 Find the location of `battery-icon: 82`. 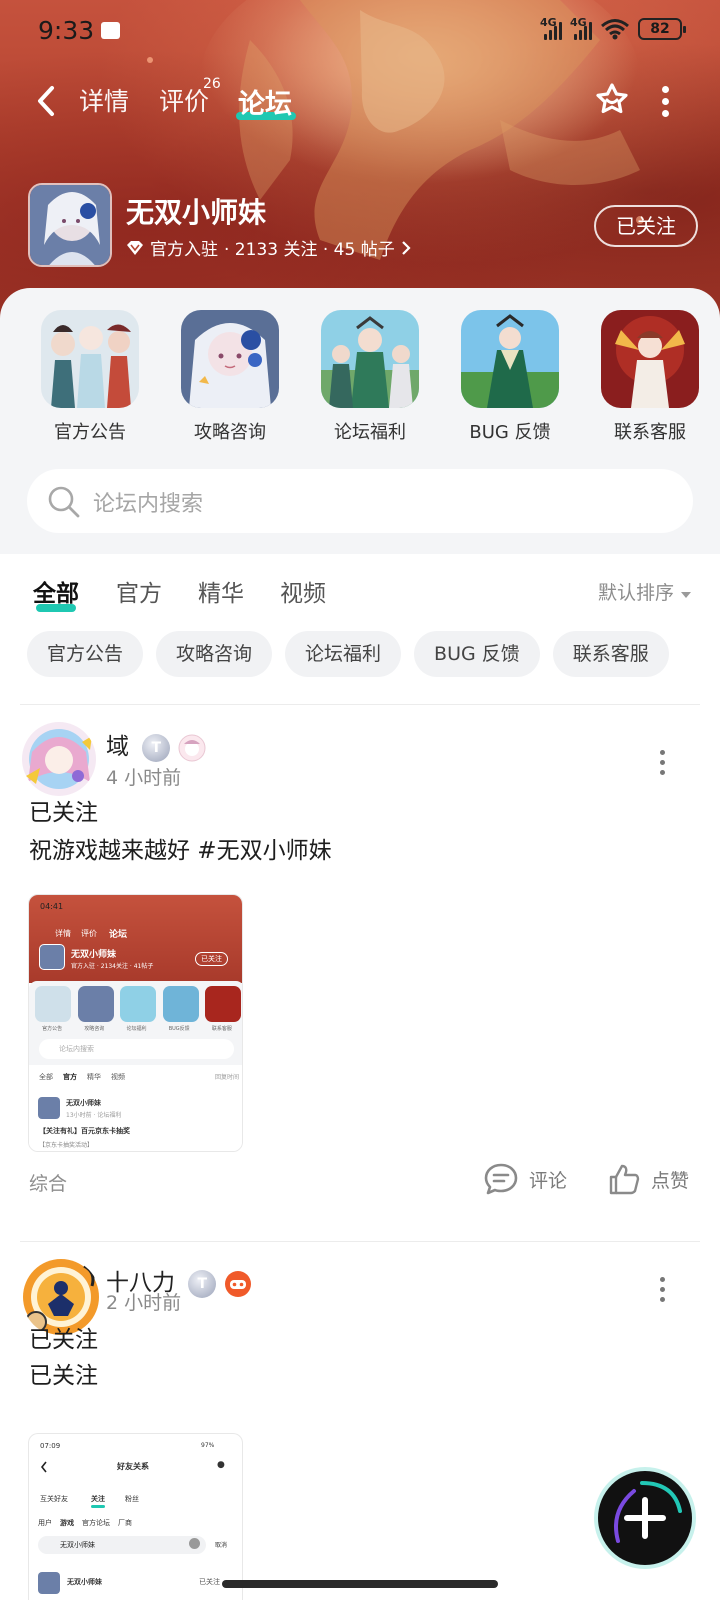

battery-icon: 82 is located at coordinates (662, 29).